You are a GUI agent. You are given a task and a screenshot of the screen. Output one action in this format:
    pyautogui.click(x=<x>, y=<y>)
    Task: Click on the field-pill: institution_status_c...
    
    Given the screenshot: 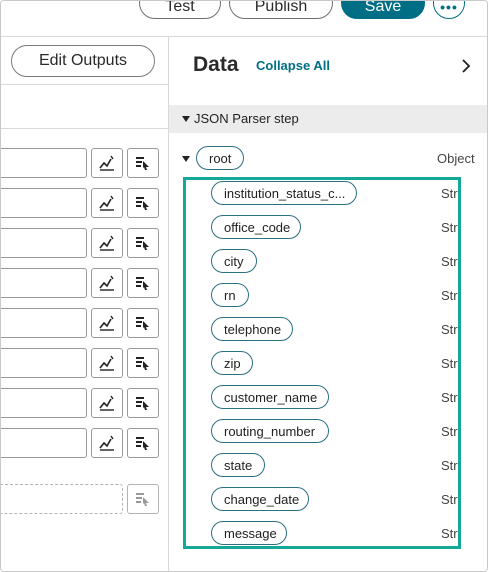 What is the action you would take?
    pyautogui.click(x=284, y=193)
    